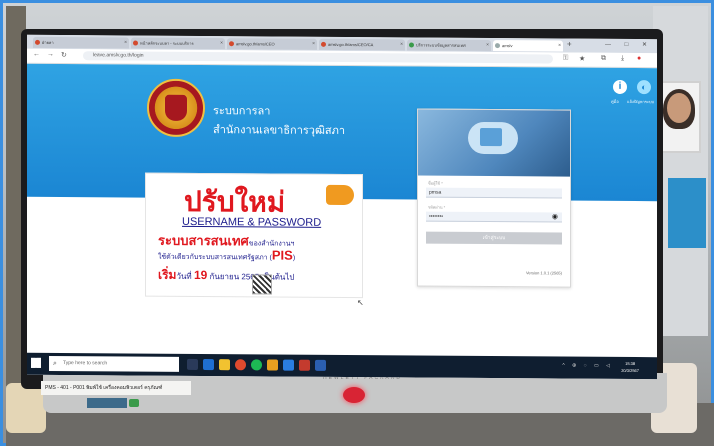 Image resolution: width=714 pixels, height=446 pixels. Describe the element at coordinates (318, 57) in the screenshot. I see `url-input: leave.amslv.go.th/login` at that location.